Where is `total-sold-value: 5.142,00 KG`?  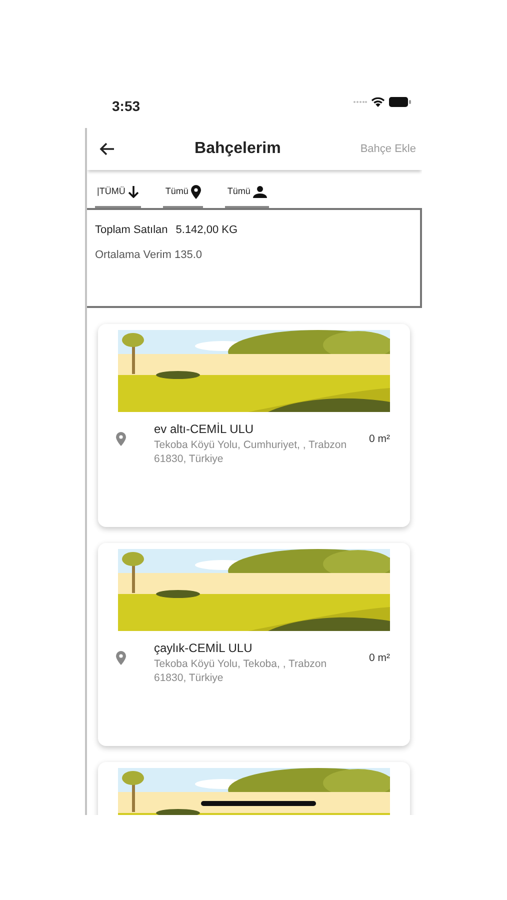
total-sold-value: 5.142,00 KG is located at coordinates (207, 230).